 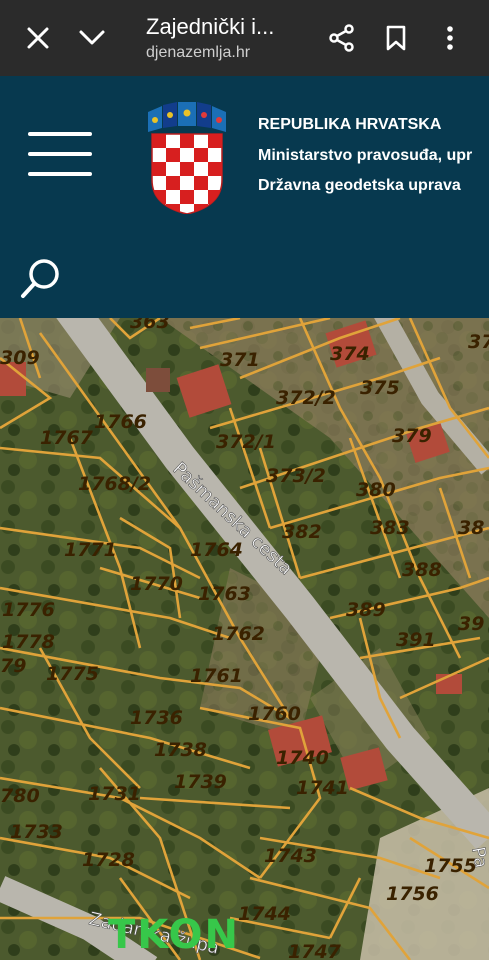 I want to click on gov-line-3: Državna geodetska uprava, so click(x=359, y=185).